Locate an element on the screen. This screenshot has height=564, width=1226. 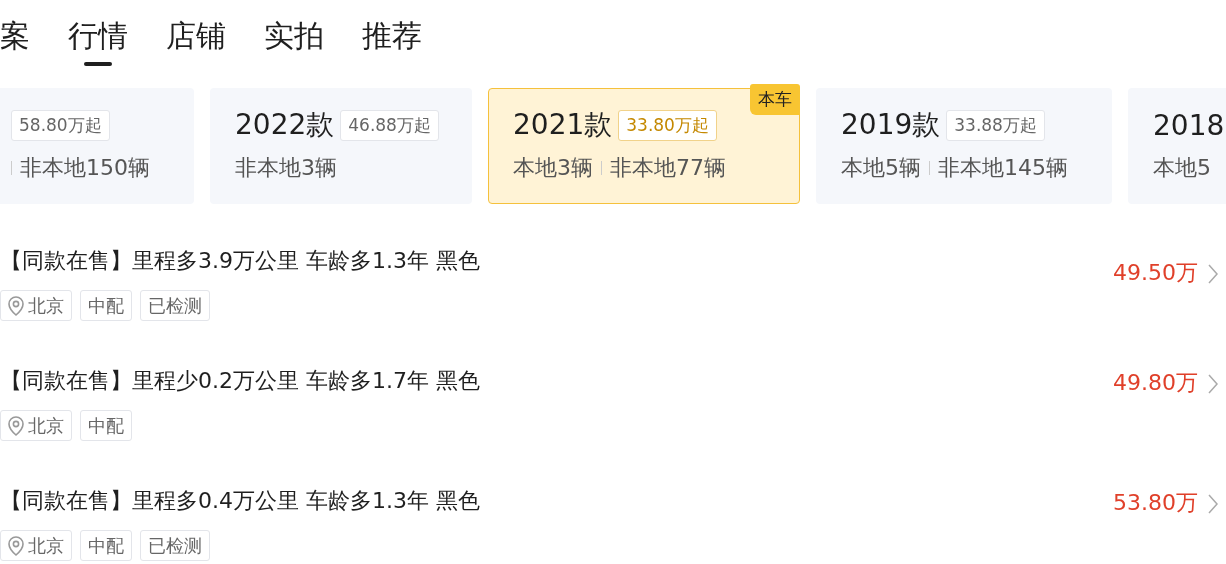
price: 49.50万 is located at coordinates (1155, 273).